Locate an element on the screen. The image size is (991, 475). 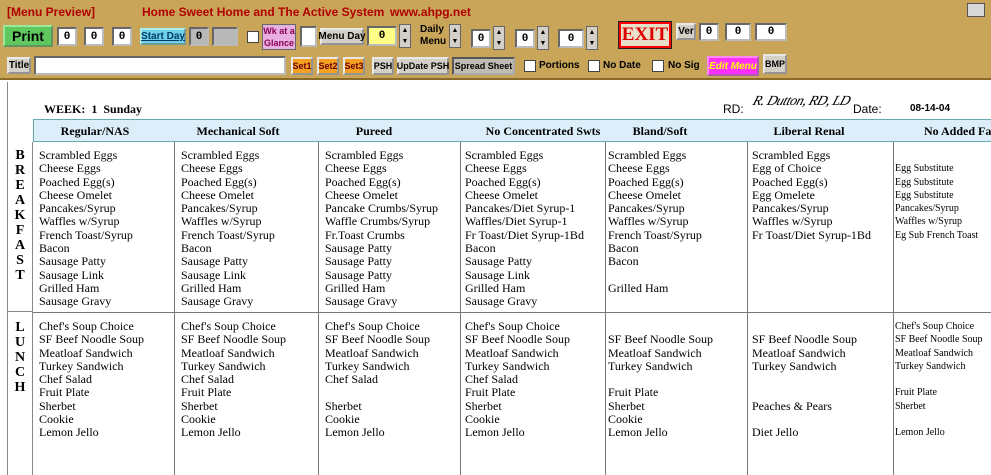
menu-item: SF Beef Noodle Soup is located at coordinates (660, 339).